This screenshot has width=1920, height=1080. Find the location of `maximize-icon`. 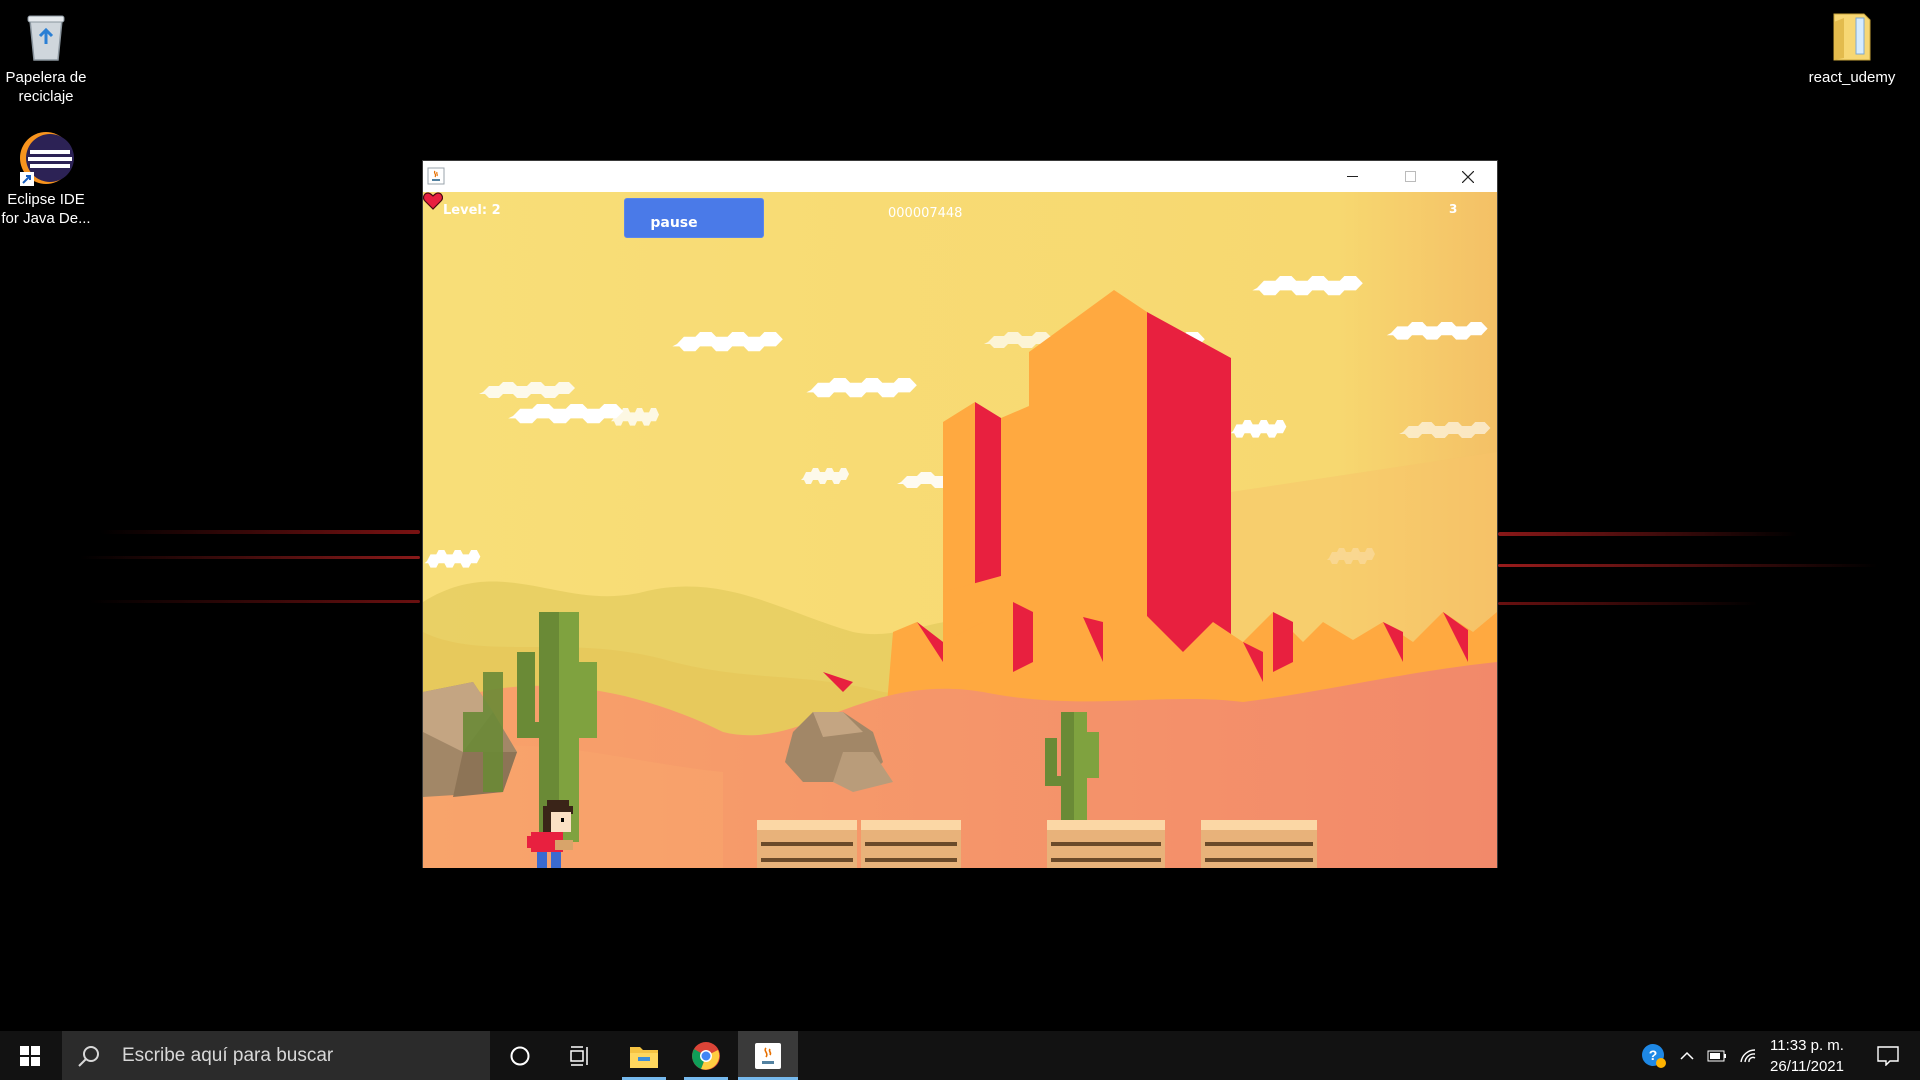

maximize-icon is located at coordinates (1410, 176).